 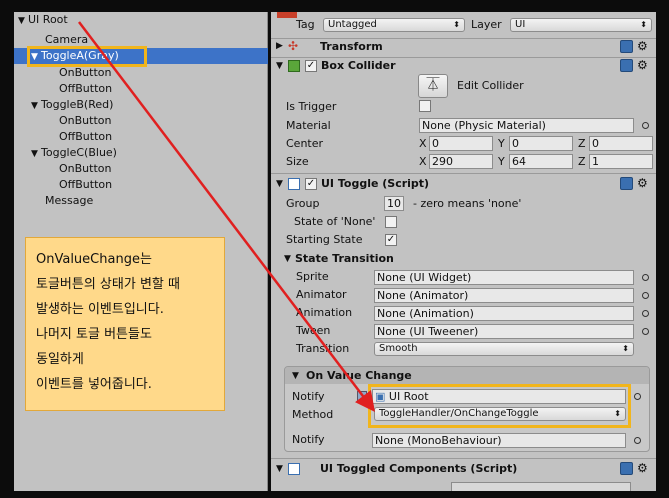 I want to click on size-y-field: 64, so click(x=541, y=161).